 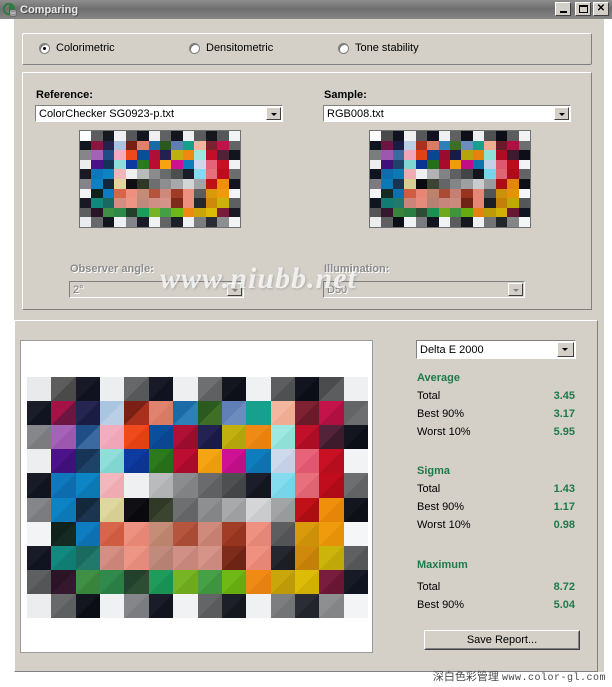 I want to click on illumination-combobox: D50, so click(x=424, y=289).